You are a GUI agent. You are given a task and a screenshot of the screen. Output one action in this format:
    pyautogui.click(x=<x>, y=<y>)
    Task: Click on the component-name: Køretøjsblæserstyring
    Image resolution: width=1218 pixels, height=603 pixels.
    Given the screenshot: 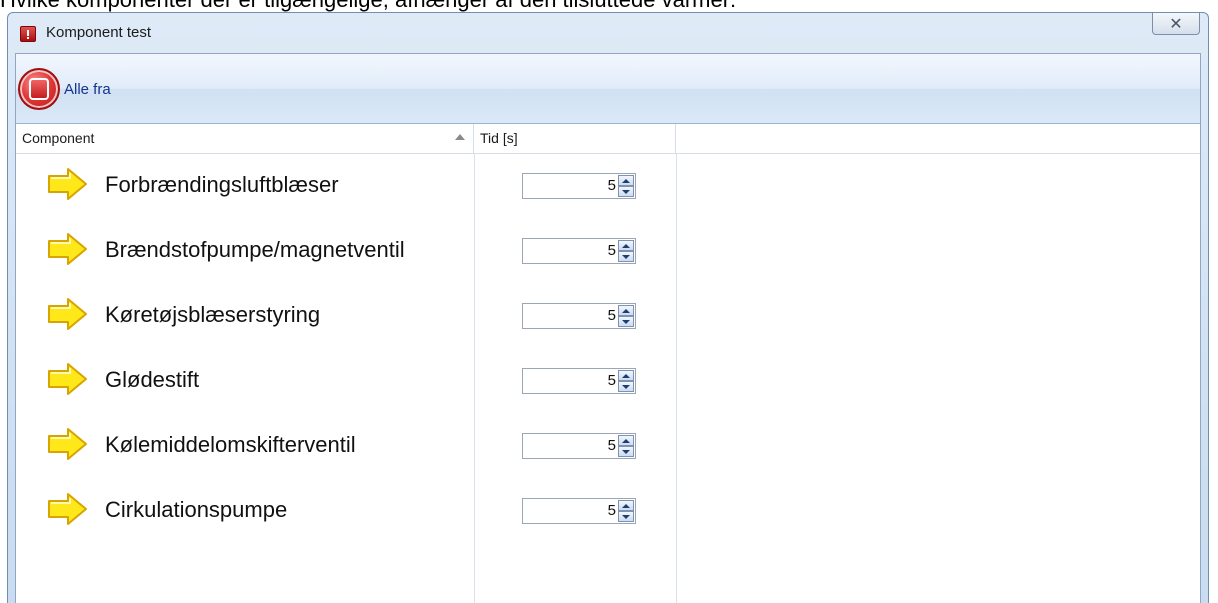 What is the action you would take?
    pyautogui.click(x=213, y=314)
    